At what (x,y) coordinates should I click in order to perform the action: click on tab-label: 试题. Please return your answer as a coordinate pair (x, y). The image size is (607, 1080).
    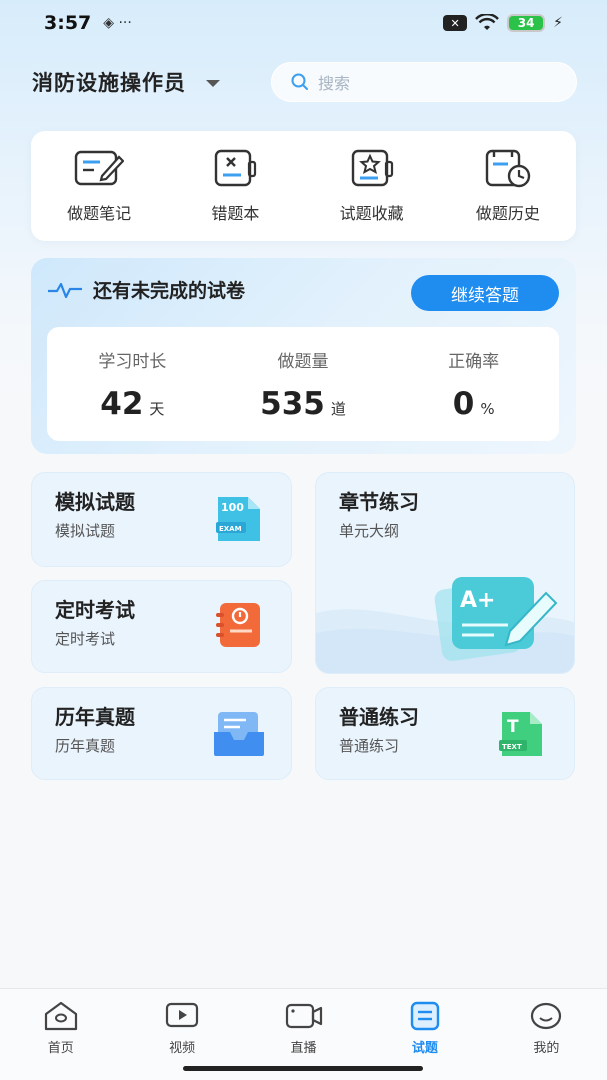
    Looking at the image, I should click on (424, 1048).